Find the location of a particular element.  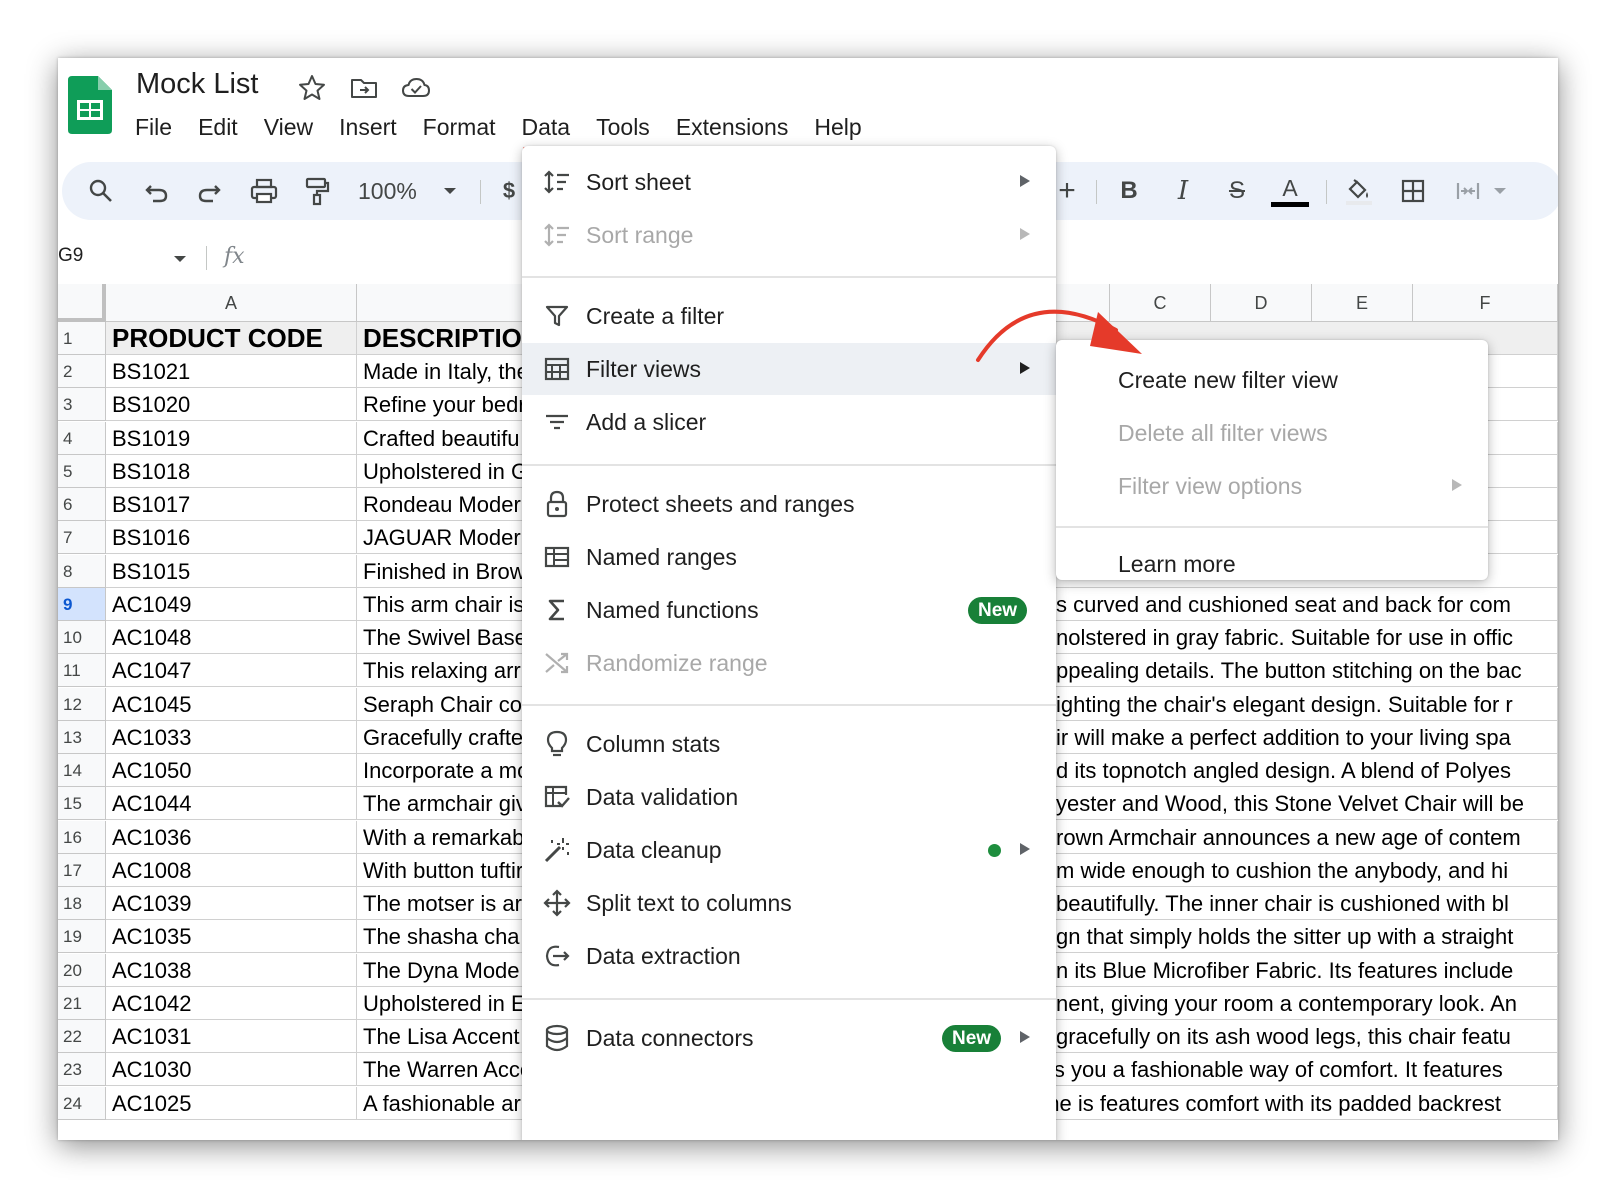

currency-format-button: $ is located at coordinates (509, 191).